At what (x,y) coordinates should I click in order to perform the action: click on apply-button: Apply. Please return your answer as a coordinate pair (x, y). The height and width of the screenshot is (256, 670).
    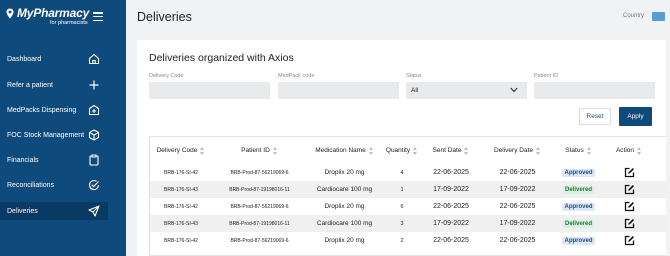
    Looking at the image, I should click on (635, 116).